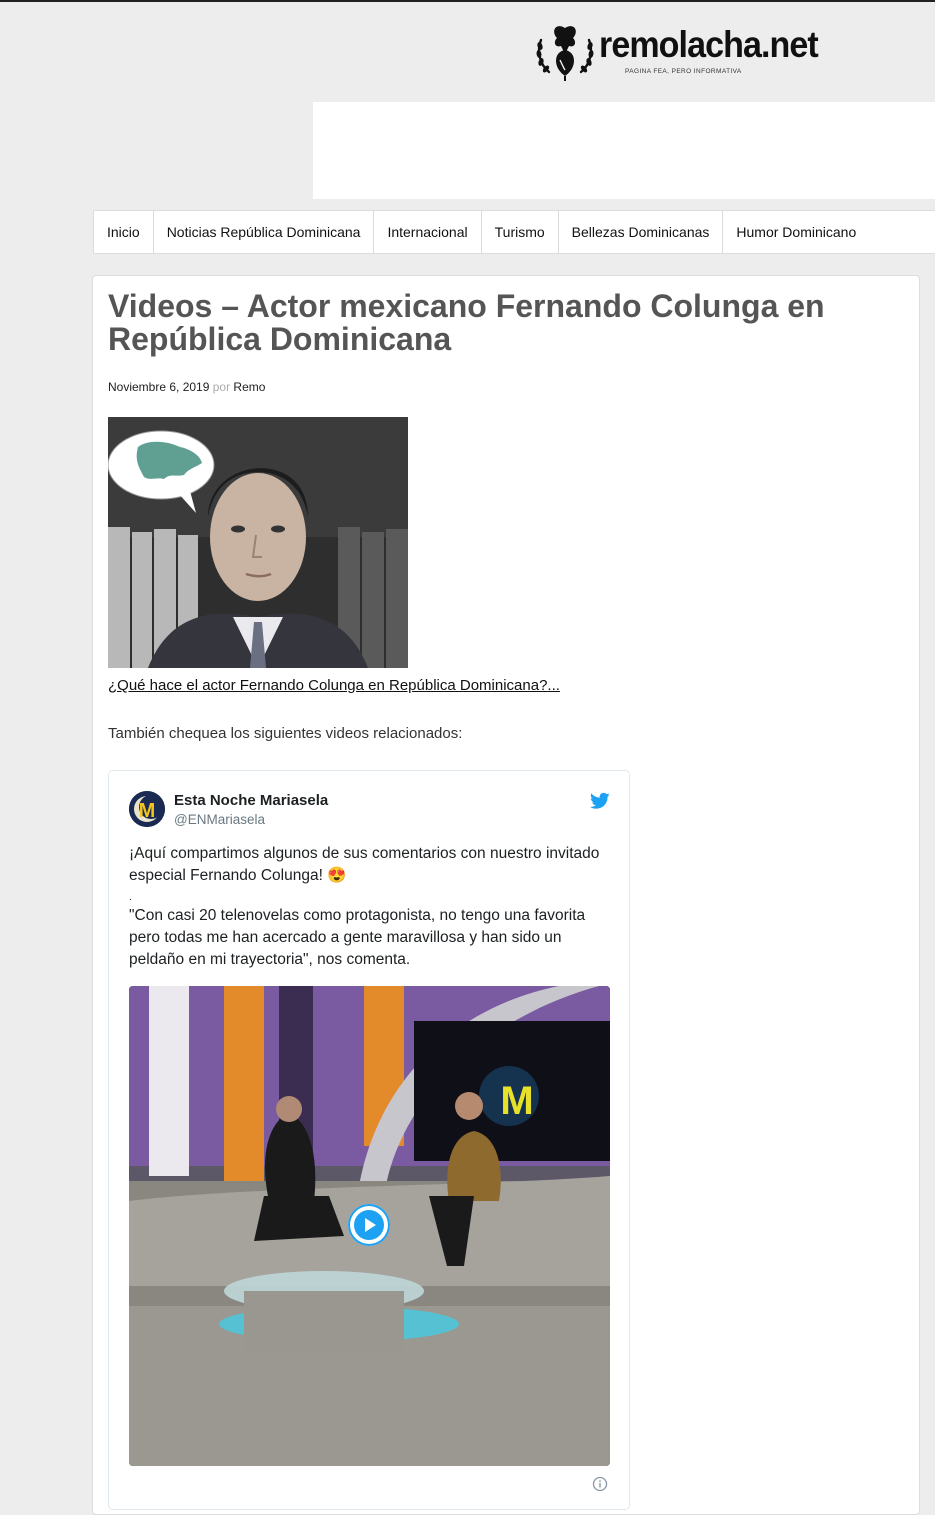 The width and height of the screenshot is (935, 1515). Describe the element at coordinates (565, 53) in the screenshot. I see `beet-emblem-icon` at that location.